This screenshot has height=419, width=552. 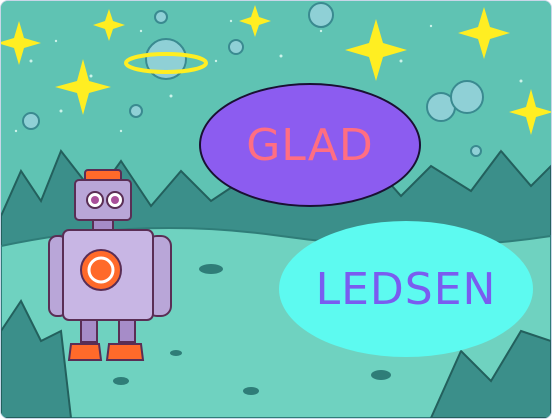 I want to click on happy-bubble-label: GLAD, so click(x=310, y=145).